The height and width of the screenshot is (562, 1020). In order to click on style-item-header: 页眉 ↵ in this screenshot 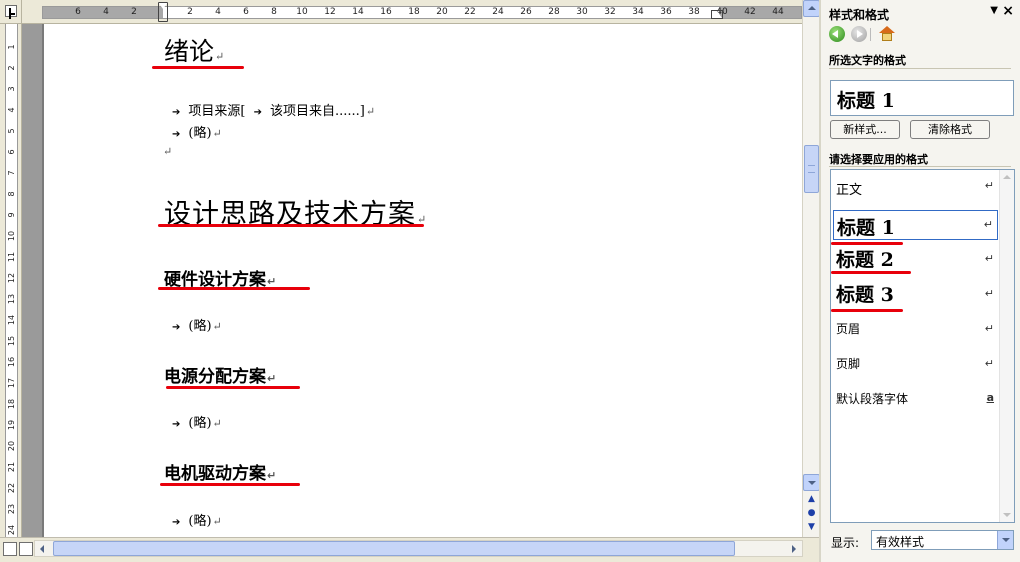, I will do `click(915, 330)`.